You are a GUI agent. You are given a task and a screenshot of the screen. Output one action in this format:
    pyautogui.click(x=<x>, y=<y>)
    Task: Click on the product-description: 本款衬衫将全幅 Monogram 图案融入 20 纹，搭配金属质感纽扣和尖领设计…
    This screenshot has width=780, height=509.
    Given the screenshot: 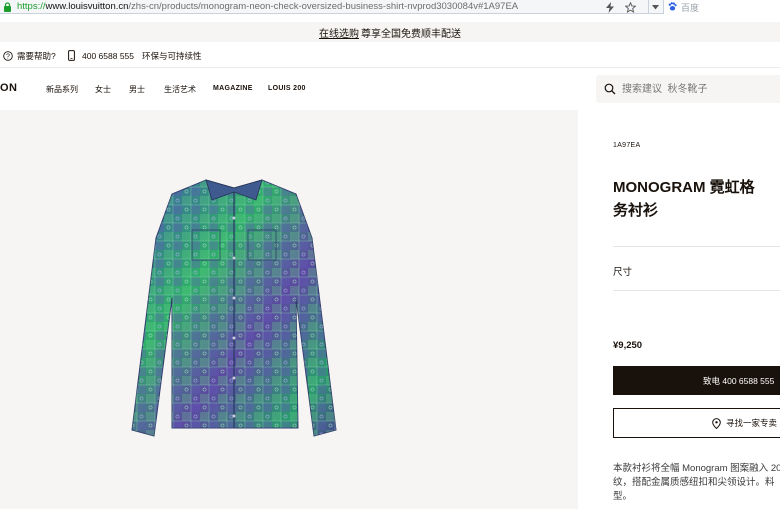 What is the action you would take?
    pyautogui.click(x=696, y=483)
    